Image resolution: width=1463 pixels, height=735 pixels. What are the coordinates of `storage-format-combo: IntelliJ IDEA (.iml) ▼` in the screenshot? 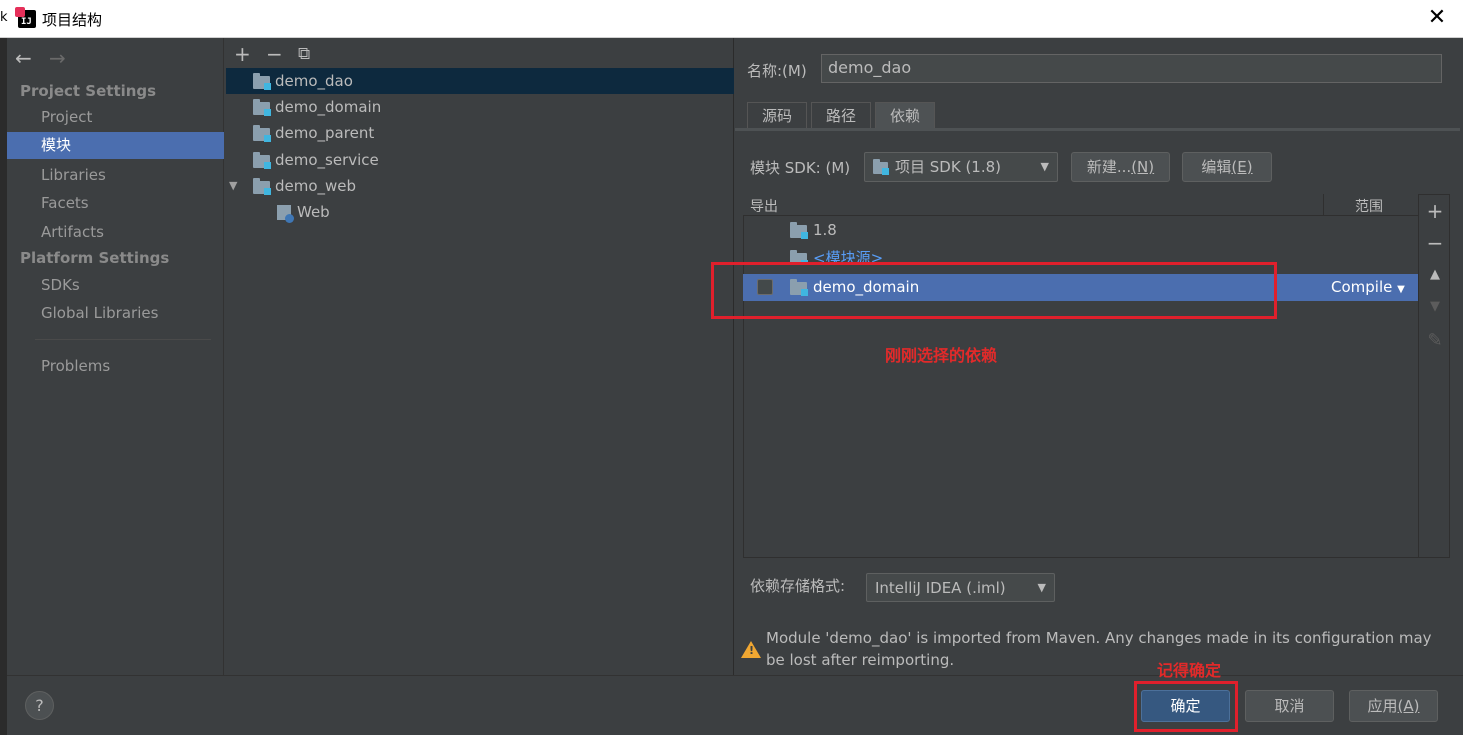 It's located at (960, 587).